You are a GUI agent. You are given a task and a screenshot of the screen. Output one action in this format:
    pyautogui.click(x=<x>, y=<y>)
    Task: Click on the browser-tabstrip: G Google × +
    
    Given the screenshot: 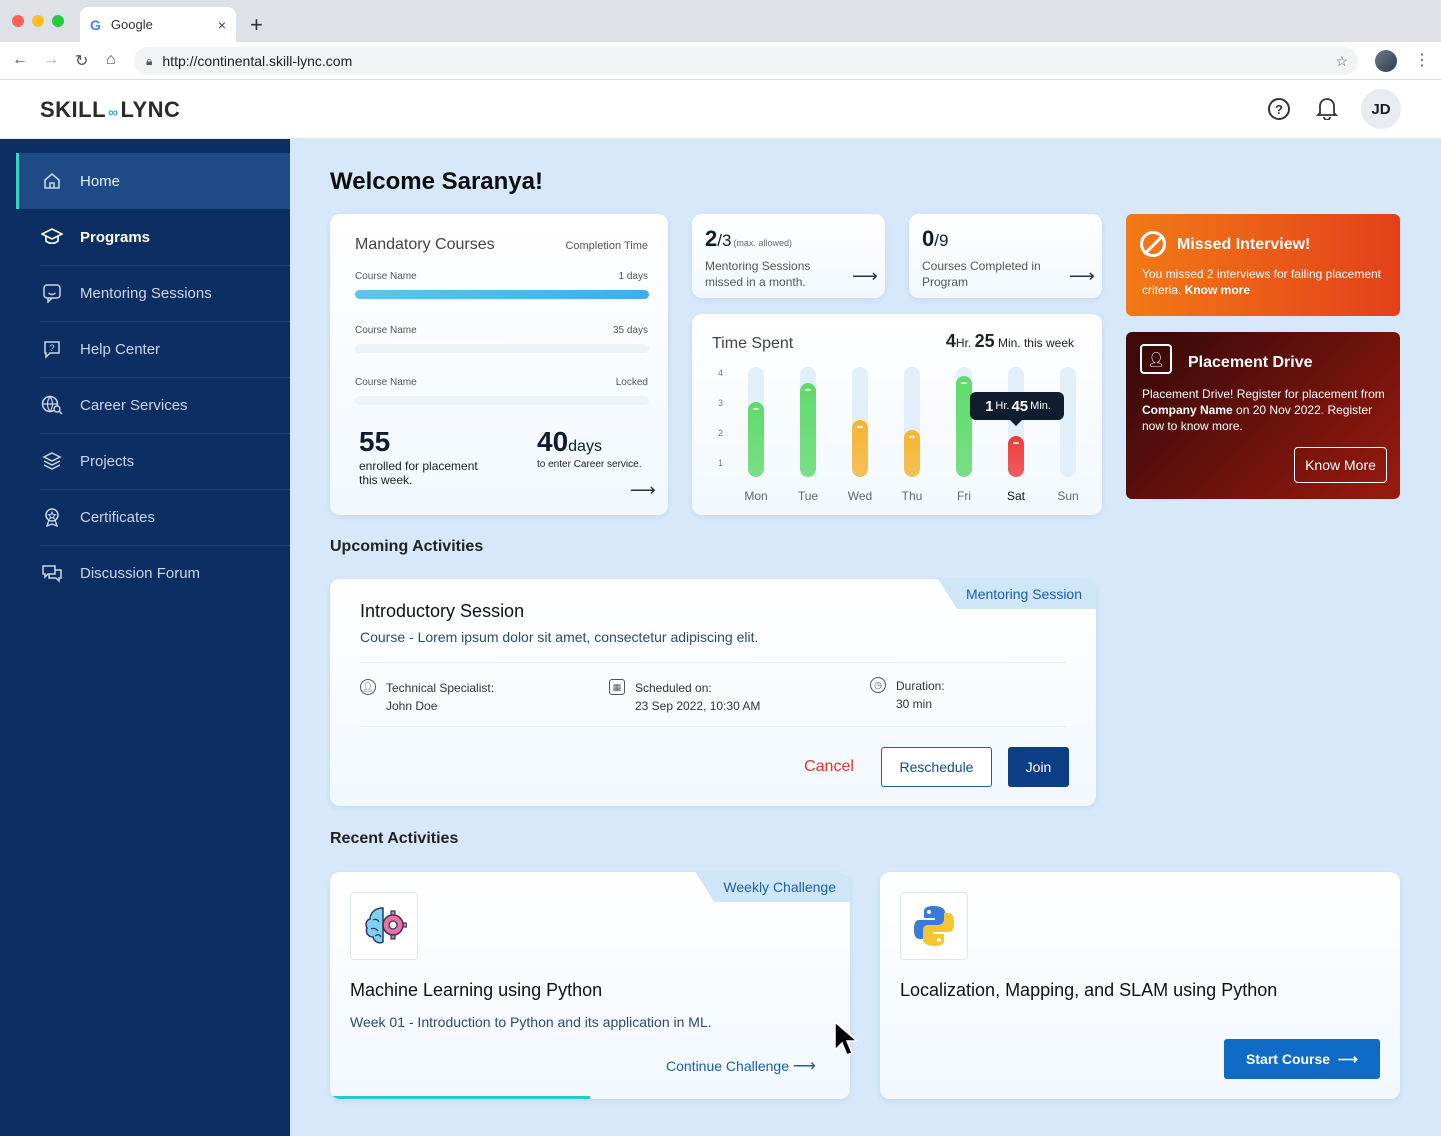 What is the action you would take?
    pyautogui.click(x=720, y=21)
    